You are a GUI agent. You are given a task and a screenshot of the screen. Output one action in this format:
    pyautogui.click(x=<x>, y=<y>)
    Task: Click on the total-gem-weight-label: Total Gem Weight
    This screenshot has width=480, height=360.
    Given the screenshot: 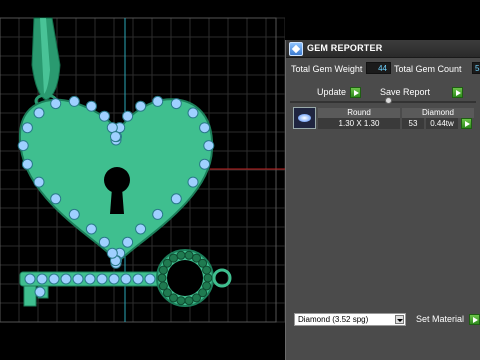 What is the action you would take?
    pyautogui.click(x=327, y=69)
    